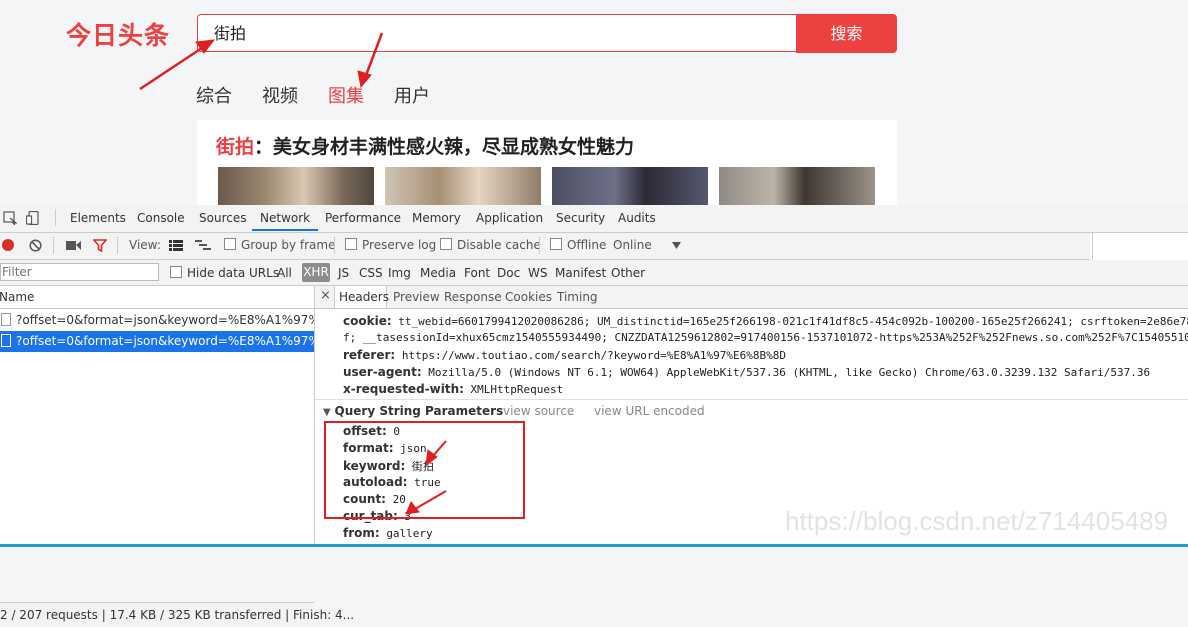 This screenshot has width=1188, height=627. What do you see at coordinates (176, 272) in the screenshot?
I see `hide-data-urls-checkbox` at bounding box center [176, 272].